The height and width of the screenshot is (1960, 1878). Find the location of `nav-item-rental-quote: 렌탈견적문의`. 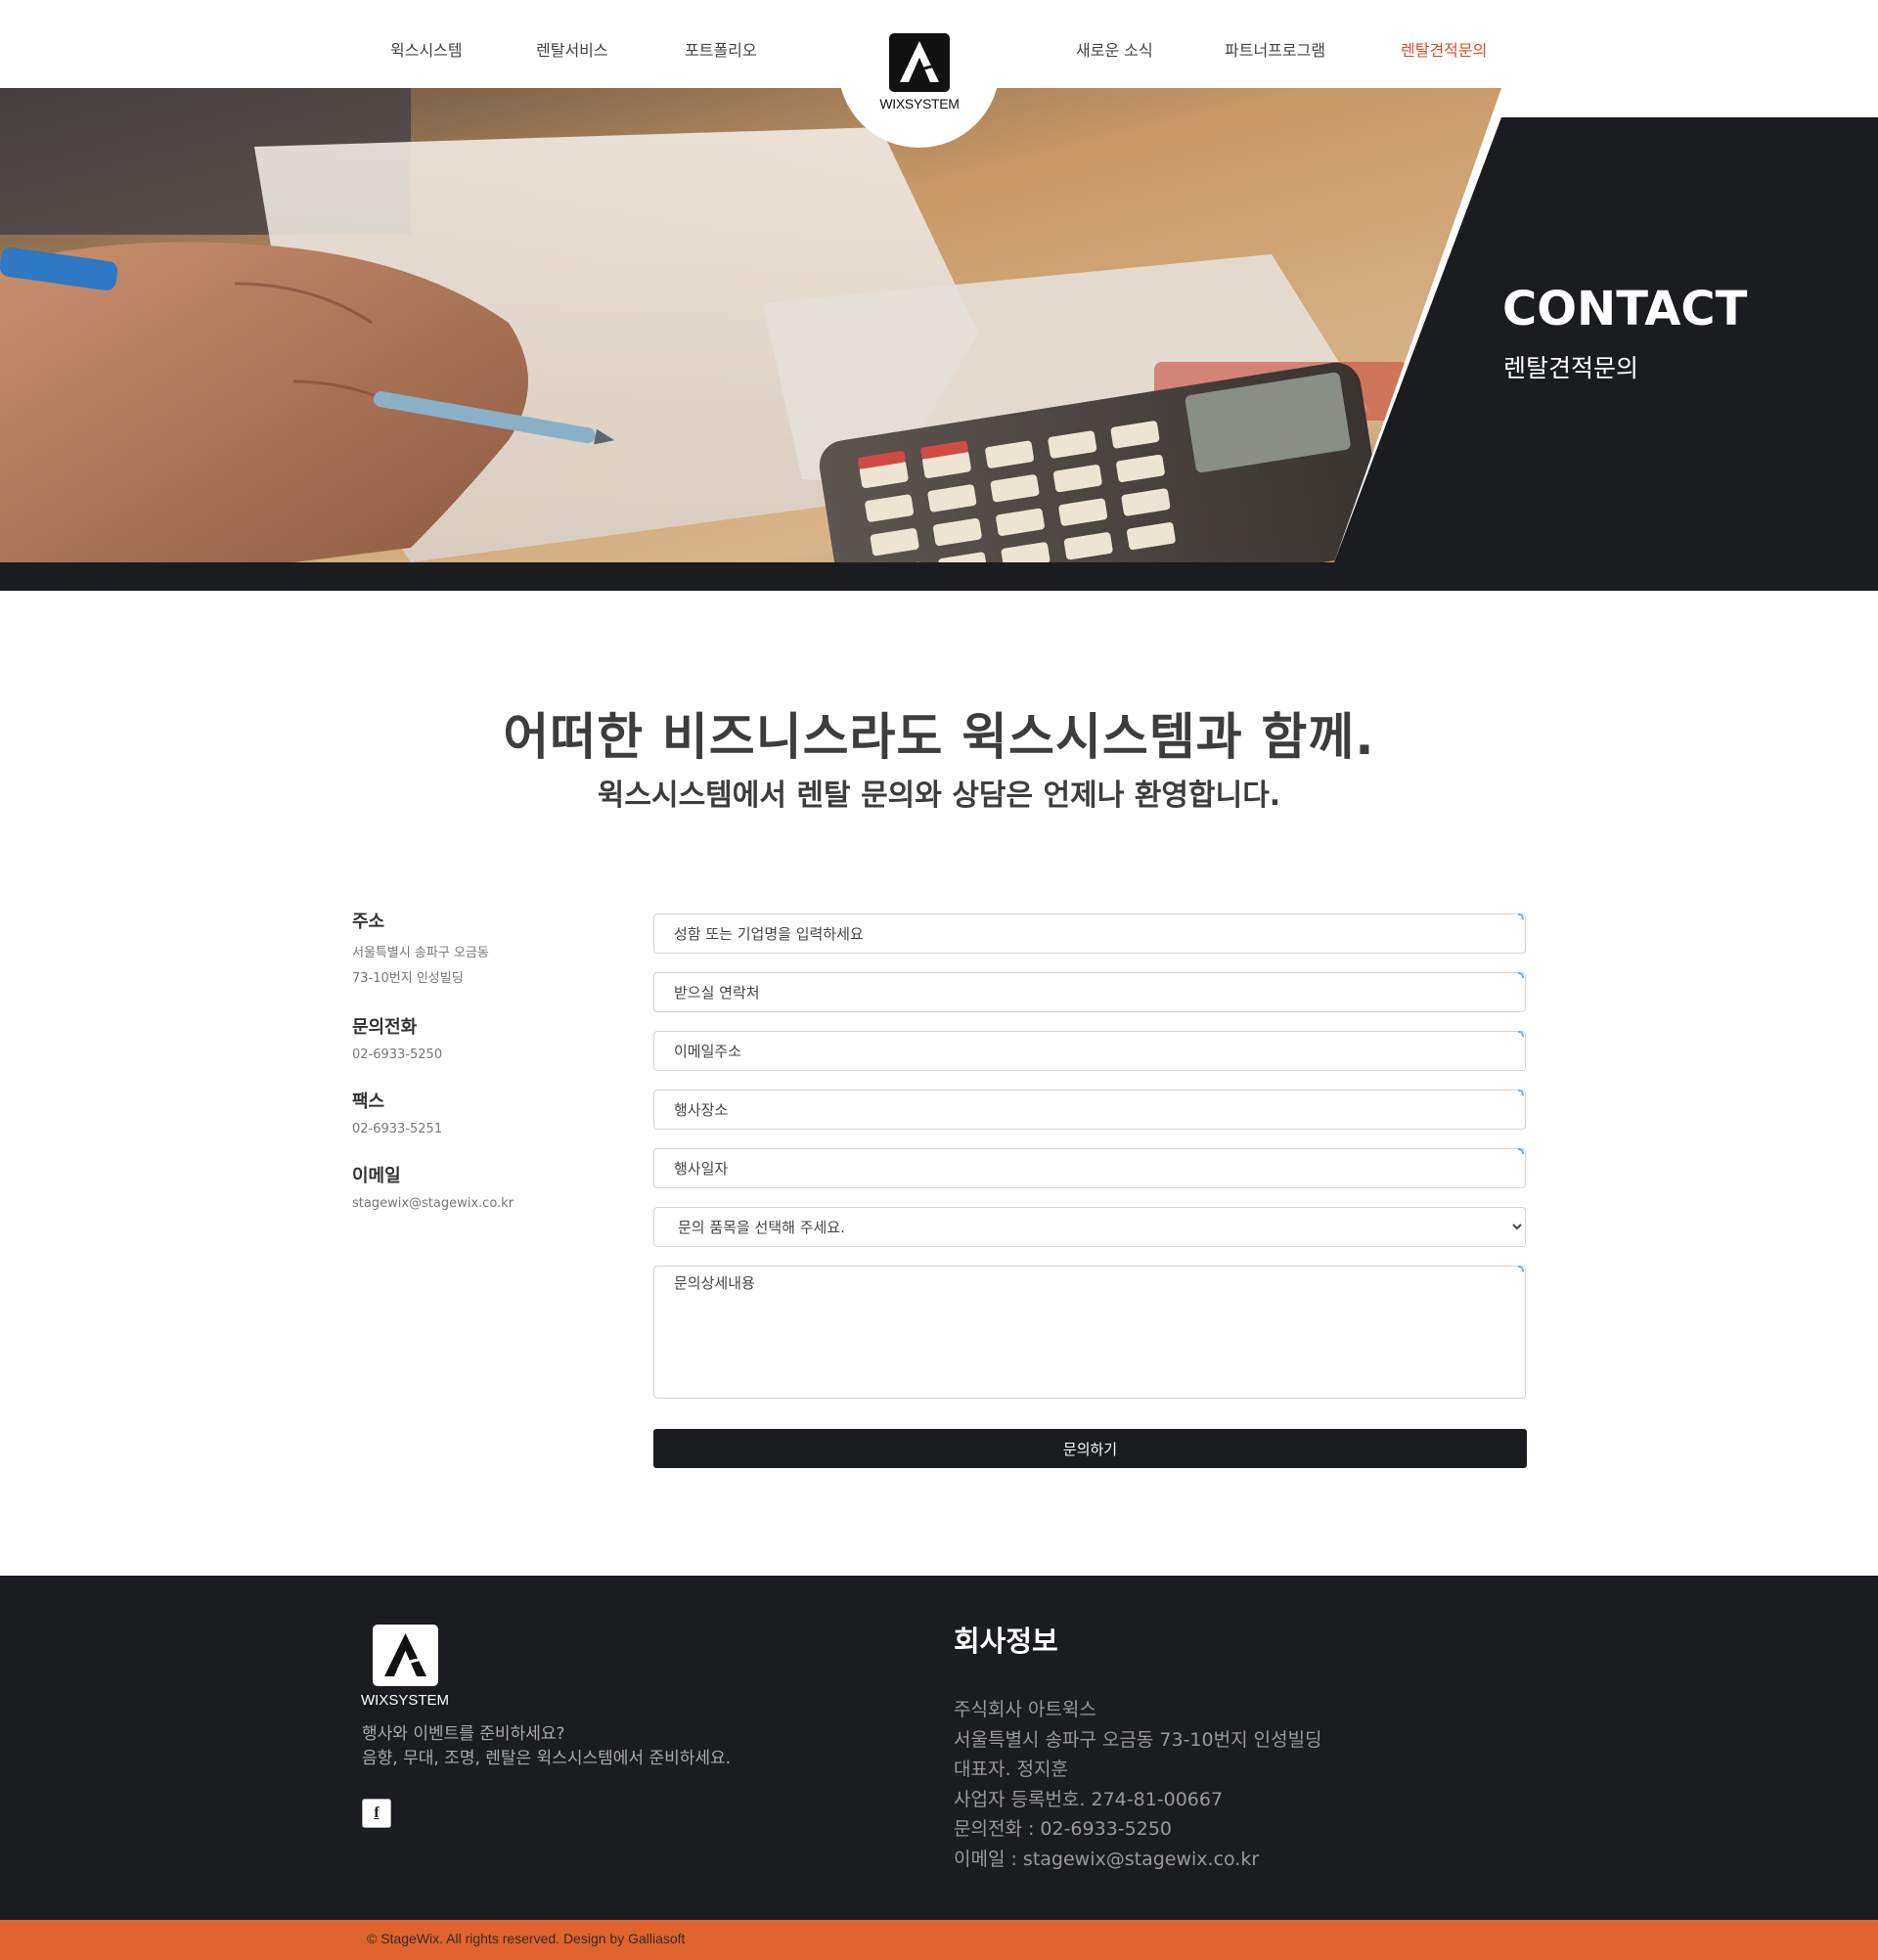

nav-item-rental-quote: 렌탈견적문의 is located at coordinates (1444, 49).